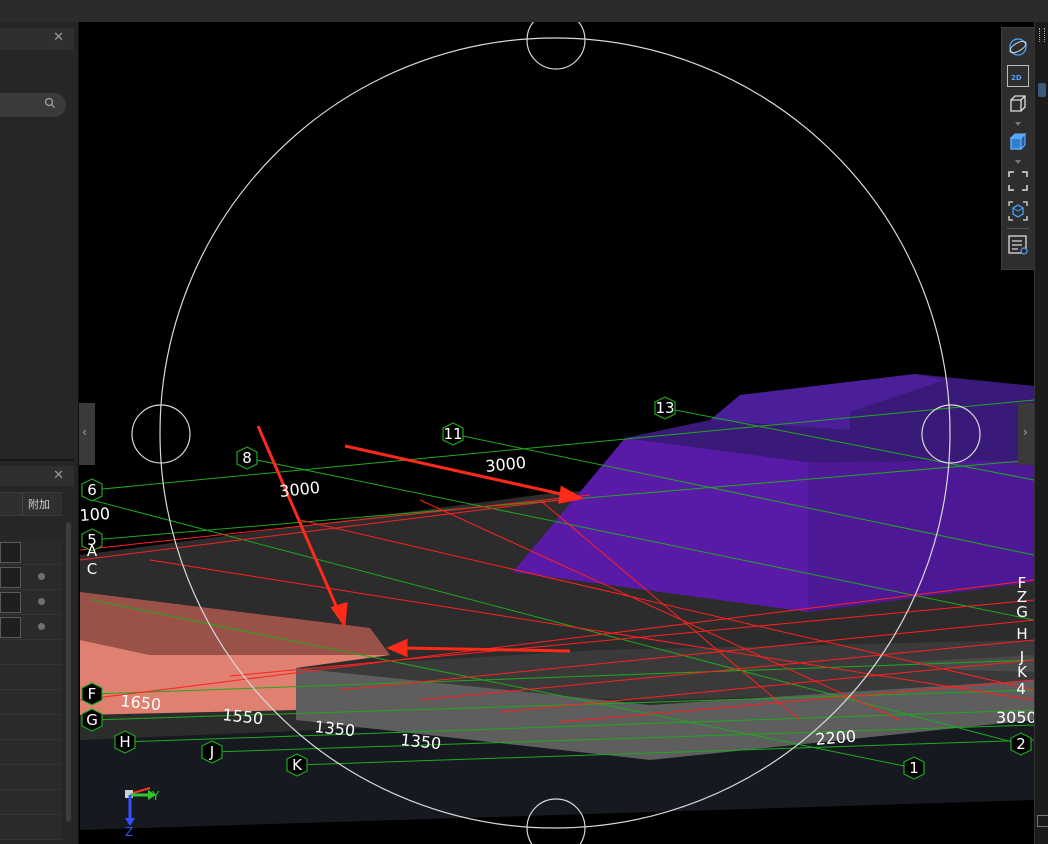 The height and width of the screenshot is (844, 1048). What do you see at coordinates (68, 672) in the screenshot?
I see `scrollbar` at bounding box center [68, 672].